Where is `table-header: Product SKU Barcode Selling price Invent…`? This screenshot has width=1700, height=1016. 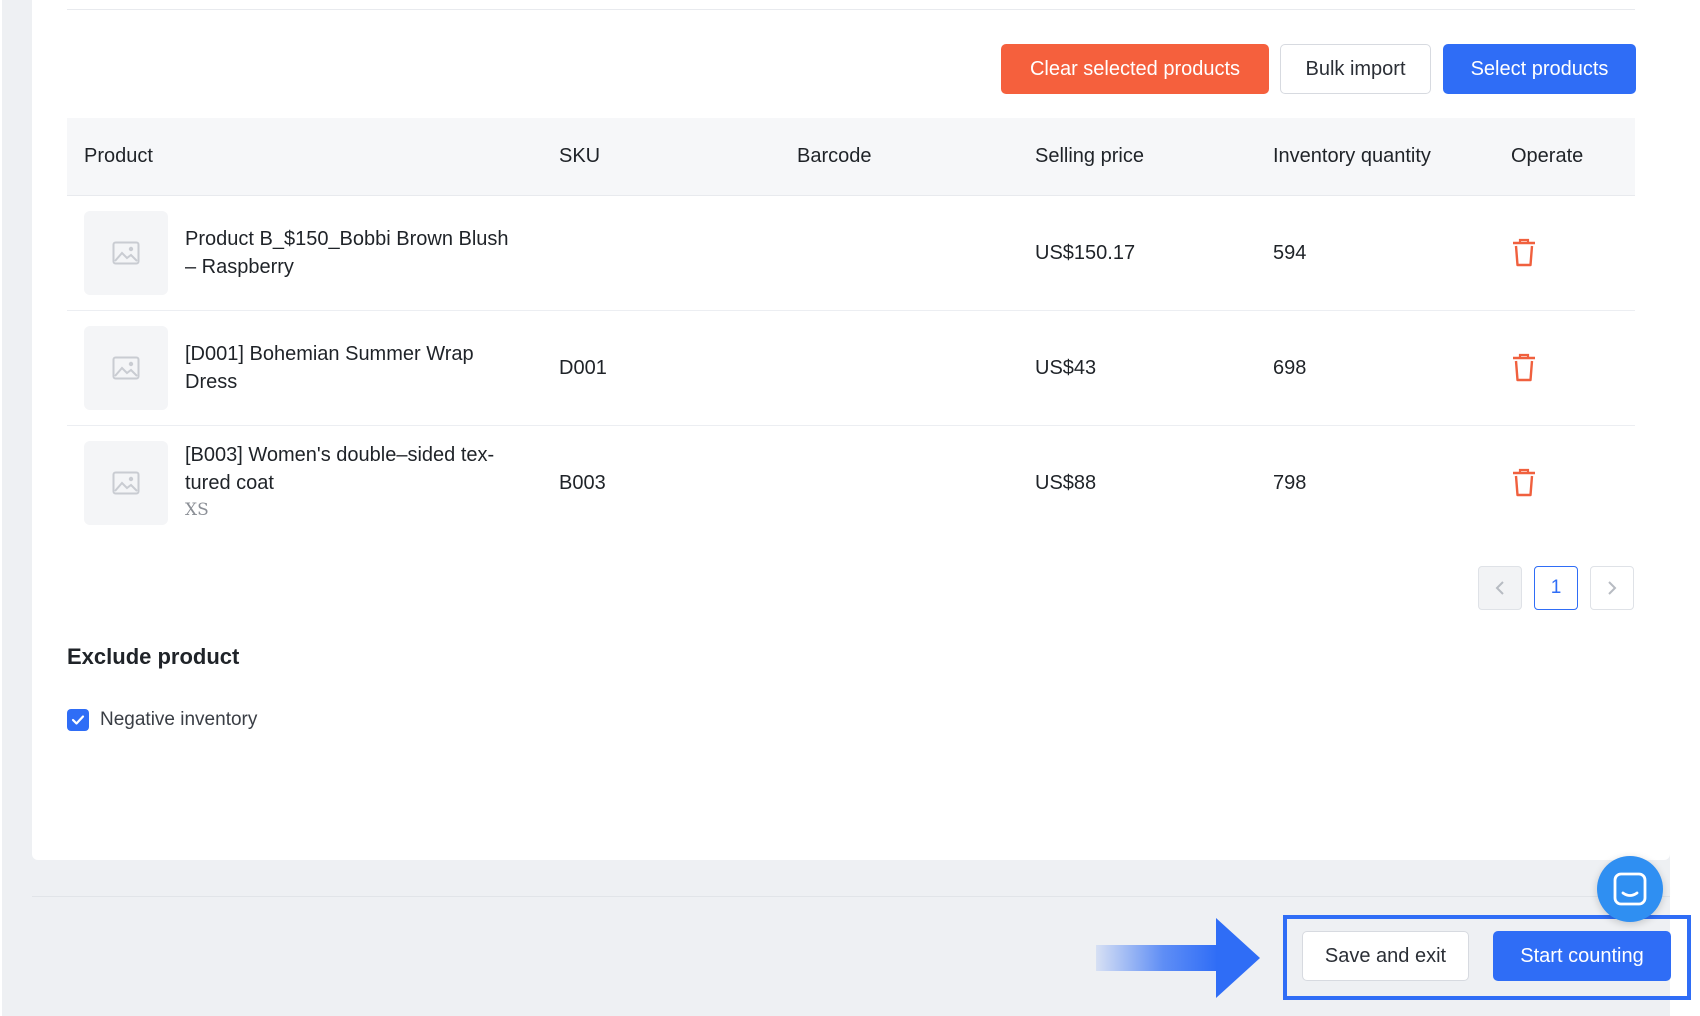
table-header: Product SKU Barcode Selling price Invent… is located at coordinates (851, 157).